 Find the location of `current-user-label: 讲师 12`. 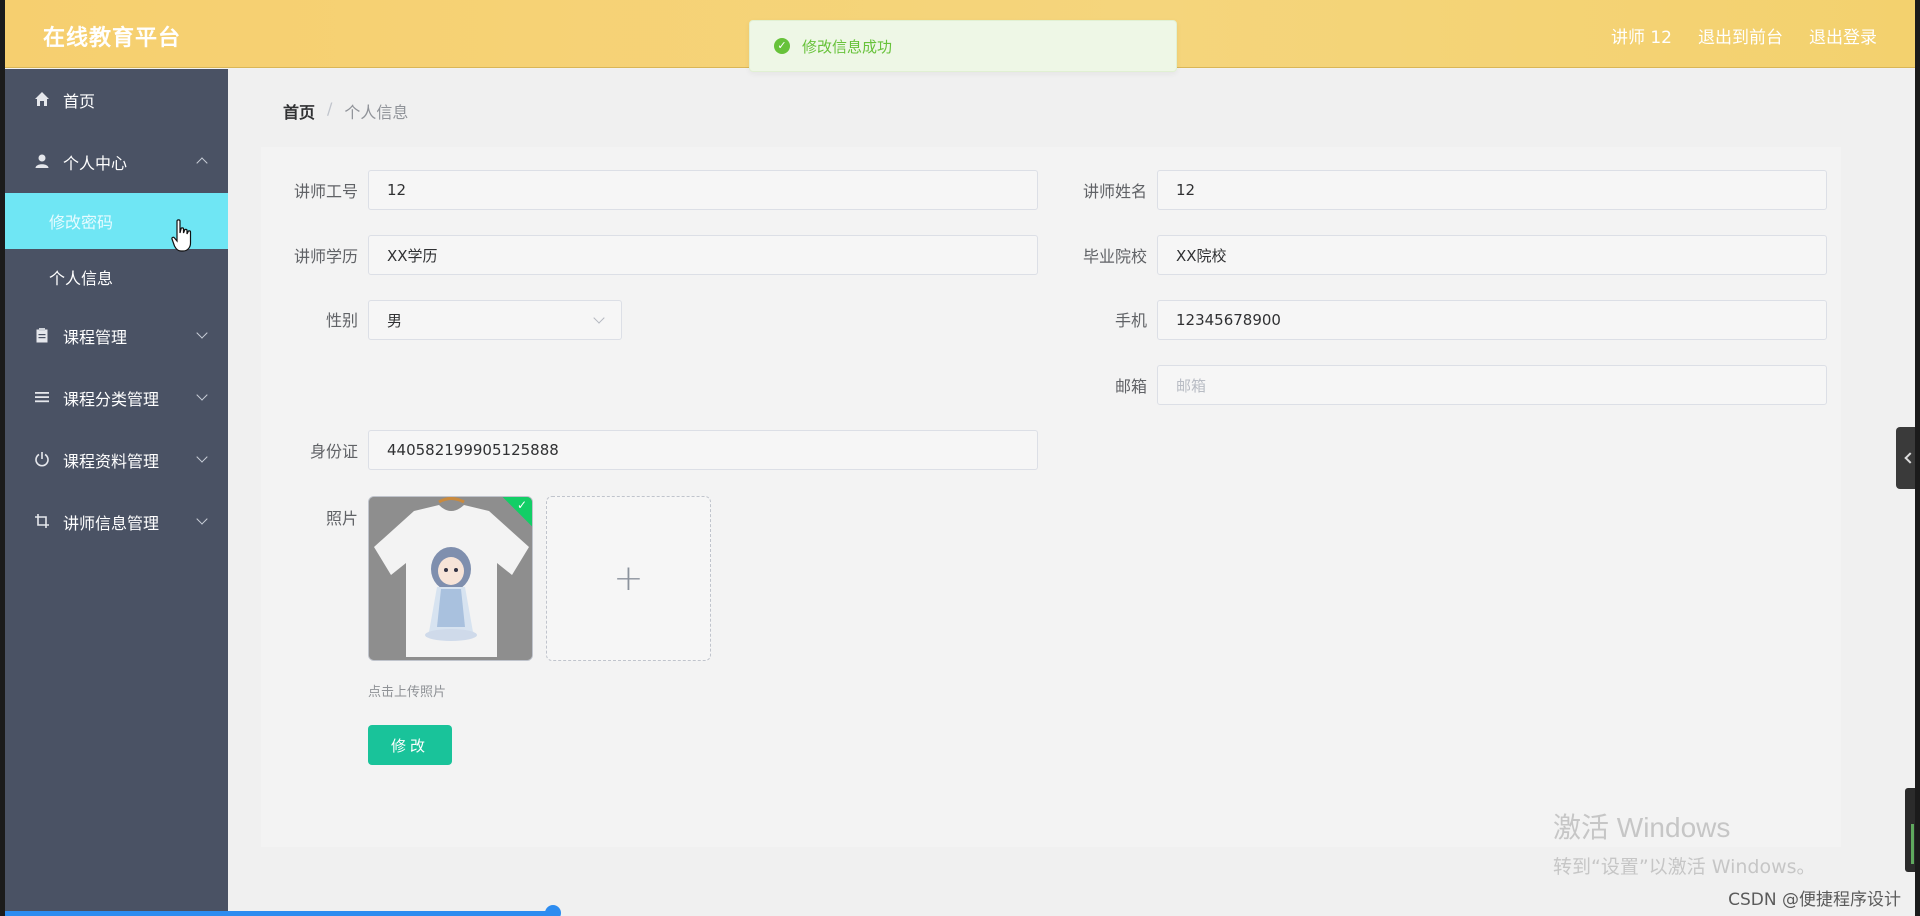

current-user-label: 讲师 12 is located at coordinates (1641, 38).